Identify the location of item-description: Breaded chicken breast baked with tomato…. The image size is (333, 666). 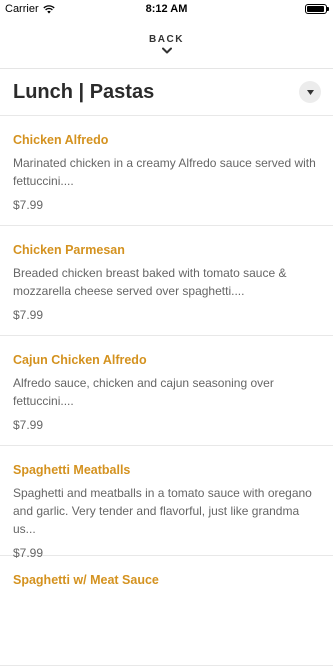
(150, 282).